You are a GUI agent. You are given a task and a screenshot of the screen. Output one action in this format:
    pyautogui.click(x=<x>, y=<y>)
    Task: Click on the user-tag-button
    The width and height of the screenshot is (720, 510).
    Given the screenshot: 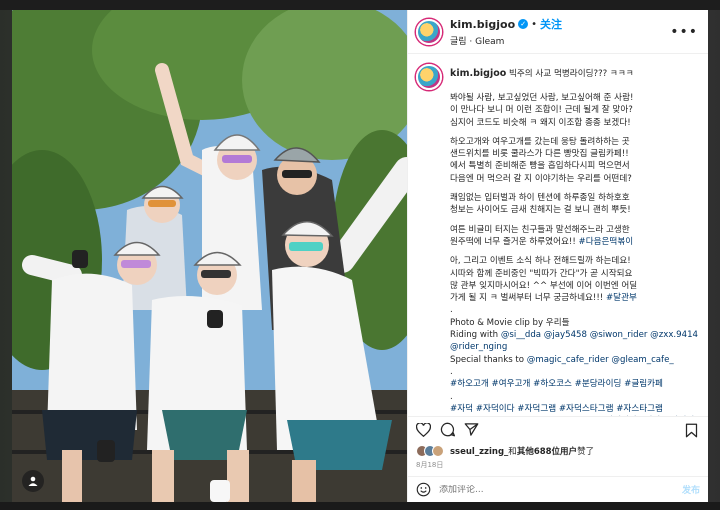 What is the action you would take?
    pyautogui.click(x=33, y=481)
    